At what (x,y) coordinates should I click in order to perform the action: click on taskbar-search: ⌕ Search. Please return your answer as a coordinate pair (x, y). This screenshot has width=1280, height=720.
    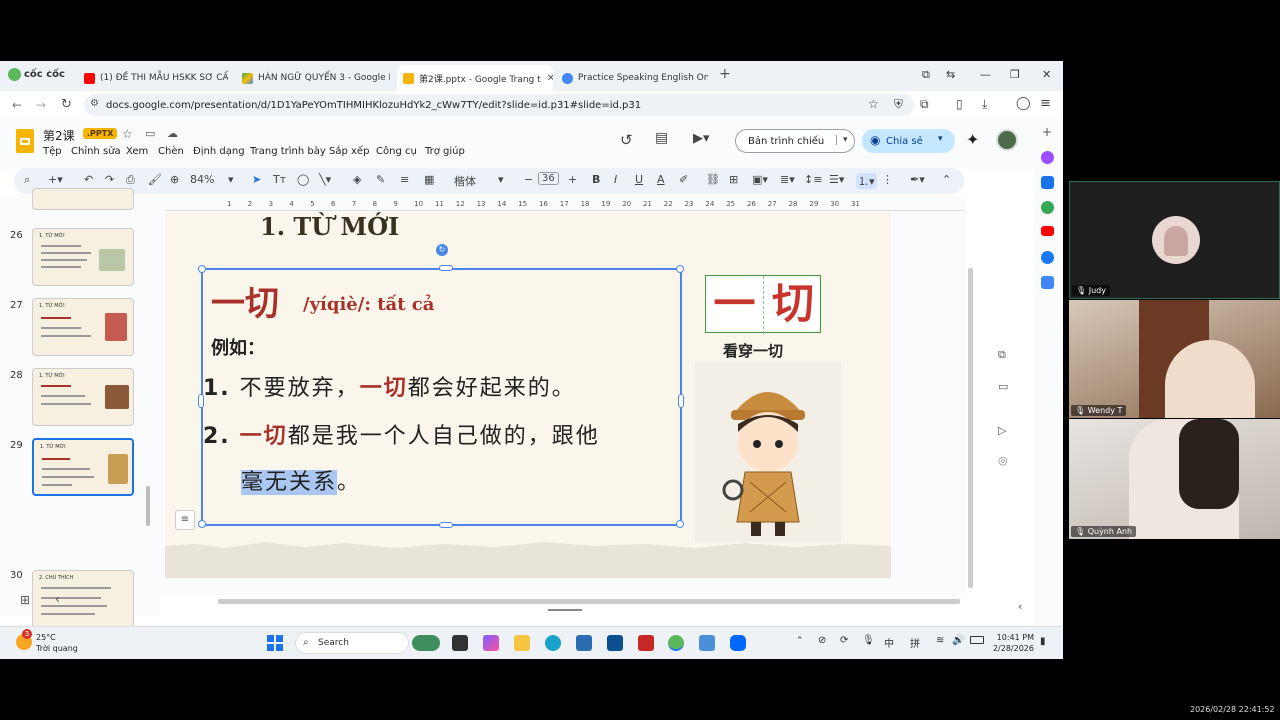
    Looking at the image, I should click on (352, 643).